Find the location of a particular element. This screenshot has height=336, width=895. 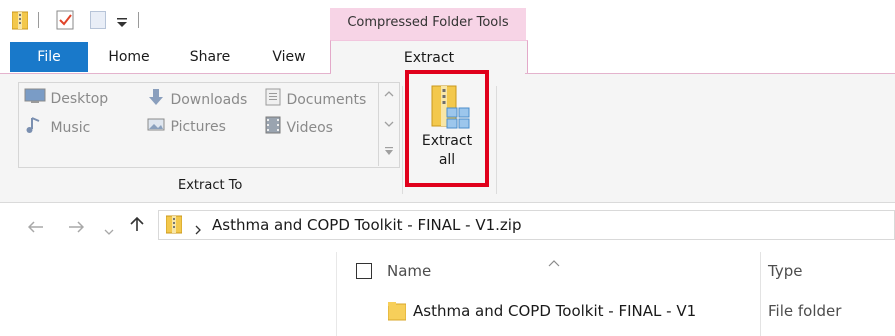

extract-to-music: Music is located at coordinates (57, 126).